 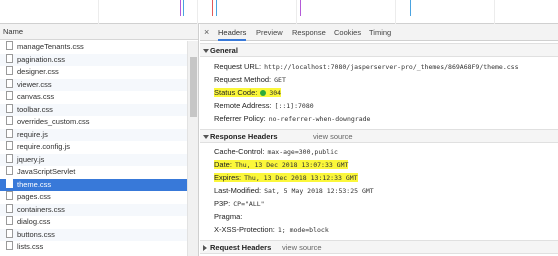 I want to click on header-key: P3P:, so click(x=222, y=203).